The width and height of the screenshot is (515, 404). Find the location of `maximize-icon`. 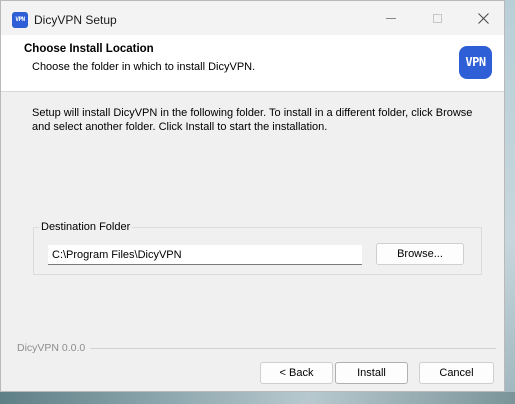

maximize-icon is located at coordinates (437, 18).